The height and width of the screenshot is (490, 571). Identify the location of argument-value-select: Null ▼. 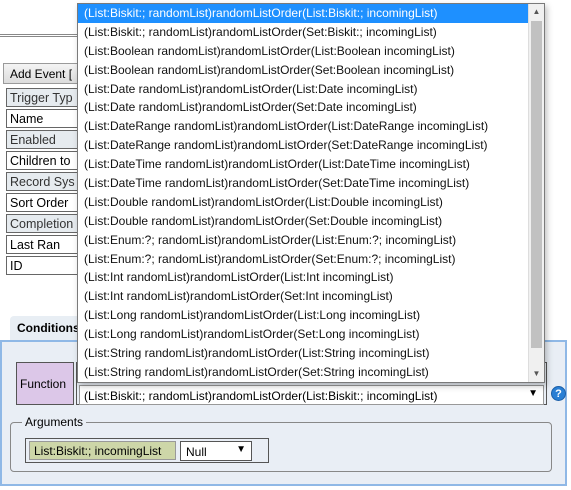
(216, 451).